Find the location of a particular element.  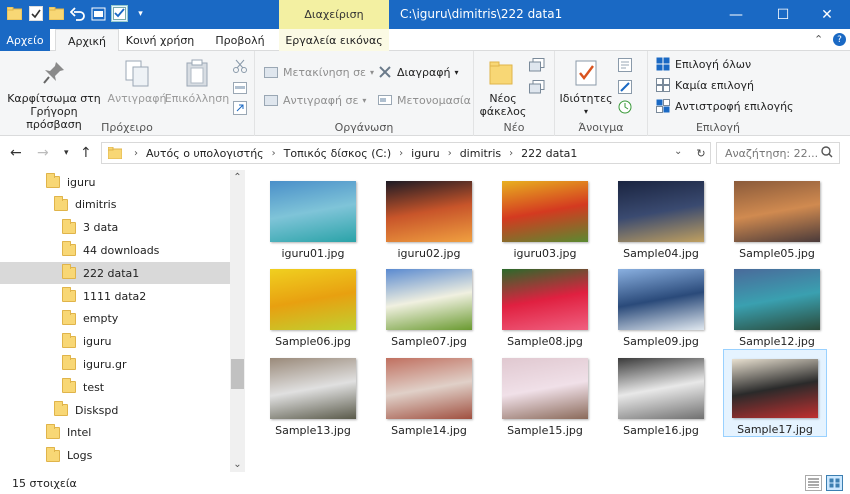

address-dropdown-icon: ⌄ is located at coordinates (678, 151).